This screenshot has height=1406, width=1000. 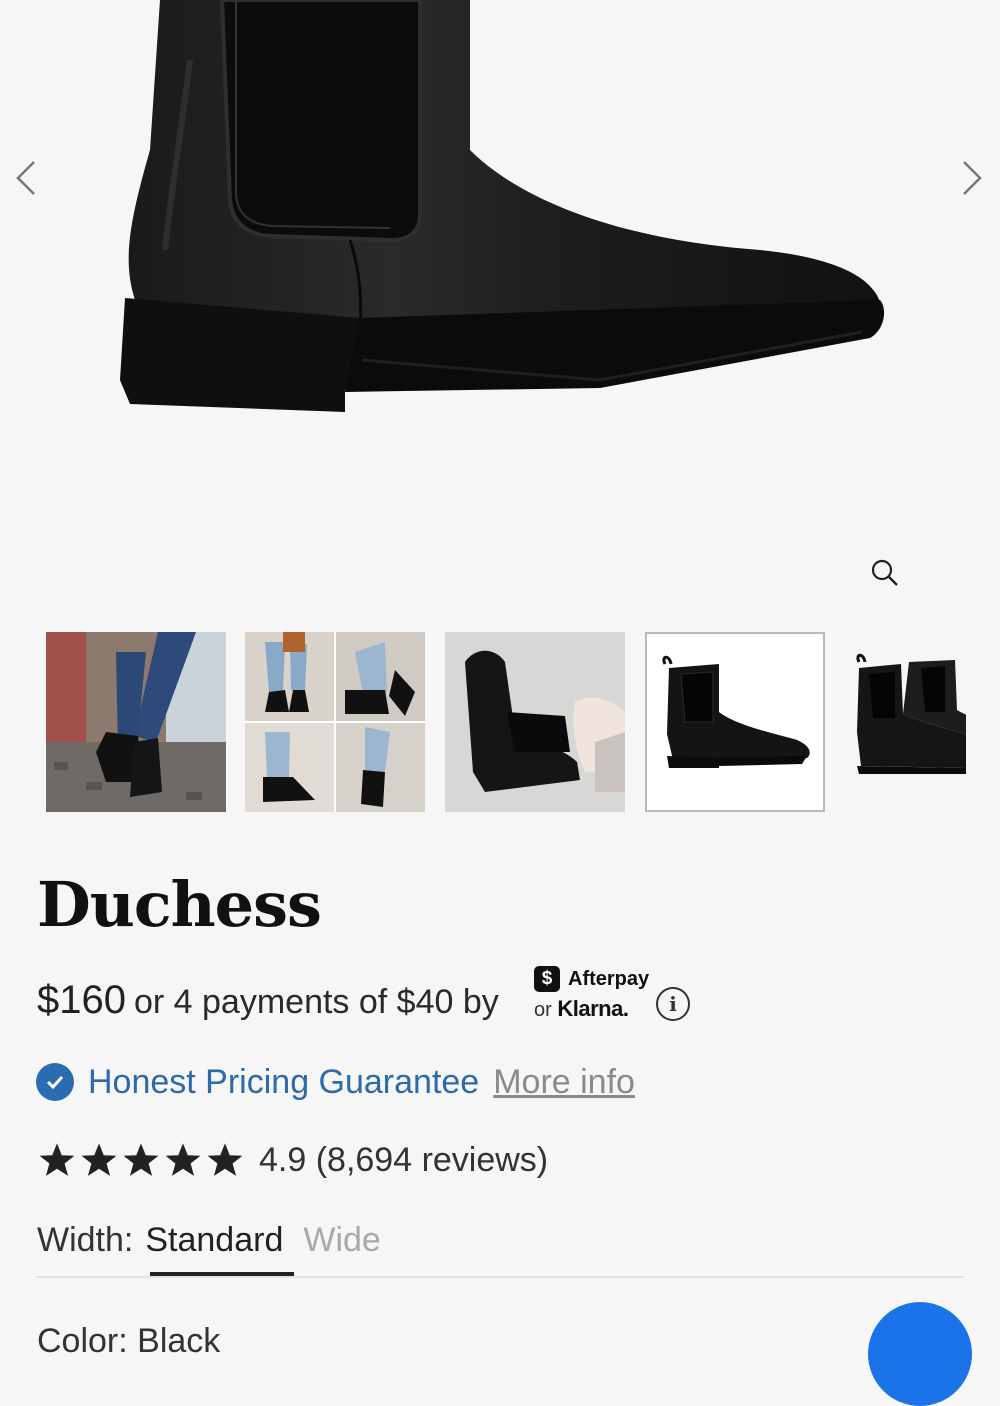 I want to click on price-row: $160 or 4 payments of $40 by, so click(x=268, y=1006).